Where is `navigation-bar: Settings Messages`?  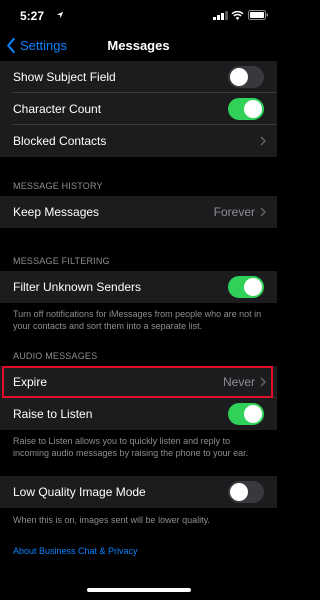 navigation-bar: Settings Messages is located at coordinates (138, 45).